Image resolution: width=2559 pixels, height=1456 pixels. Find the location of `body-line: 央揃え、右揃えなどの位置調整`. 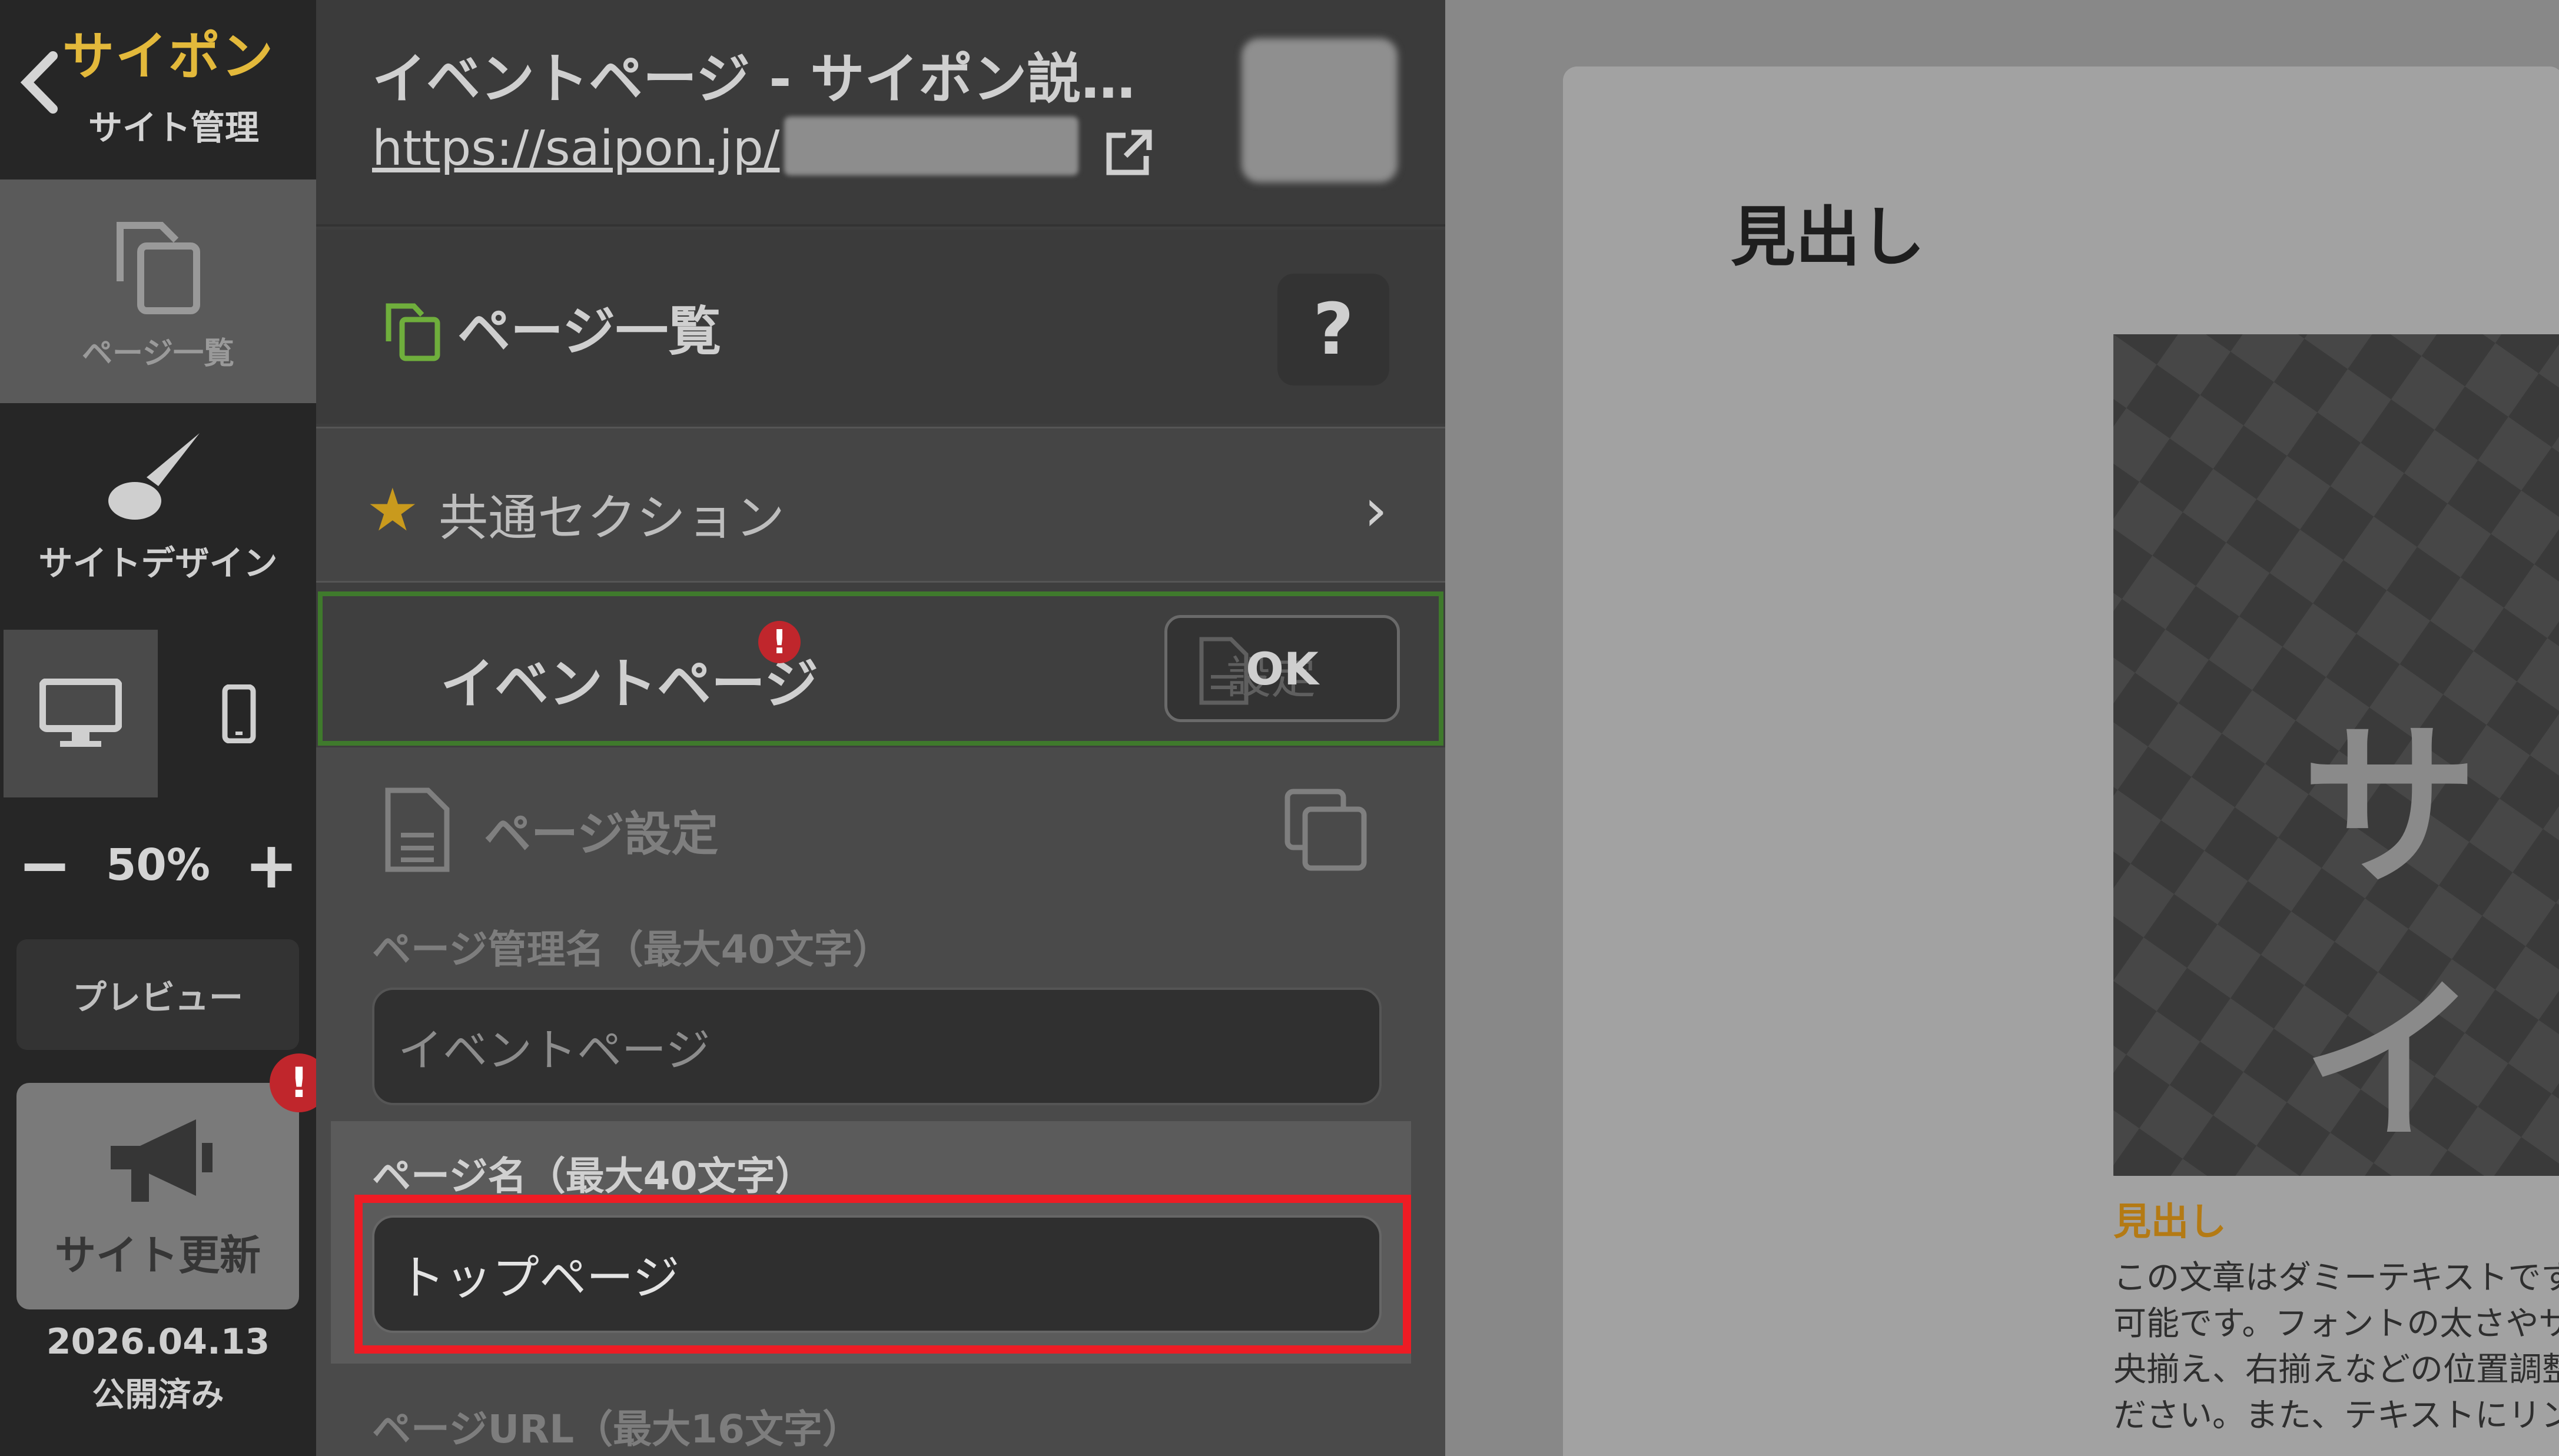

body-line: 央揃え、右揃えなどの位置調整 is located at coordinates (2336, 1370).